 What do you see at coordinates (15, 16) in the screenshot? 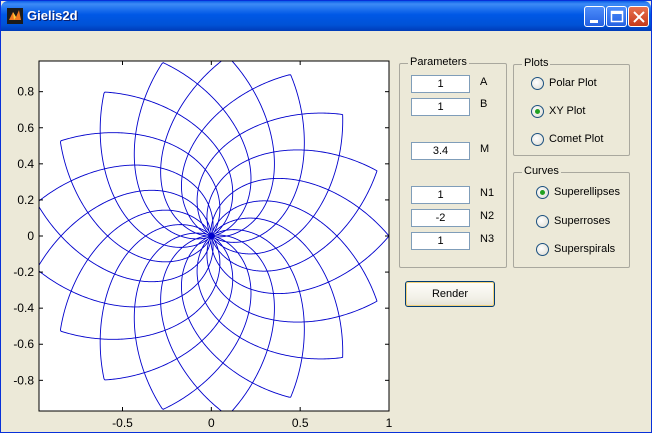
I see `matlab-icon` at bounding box center [15, 16].